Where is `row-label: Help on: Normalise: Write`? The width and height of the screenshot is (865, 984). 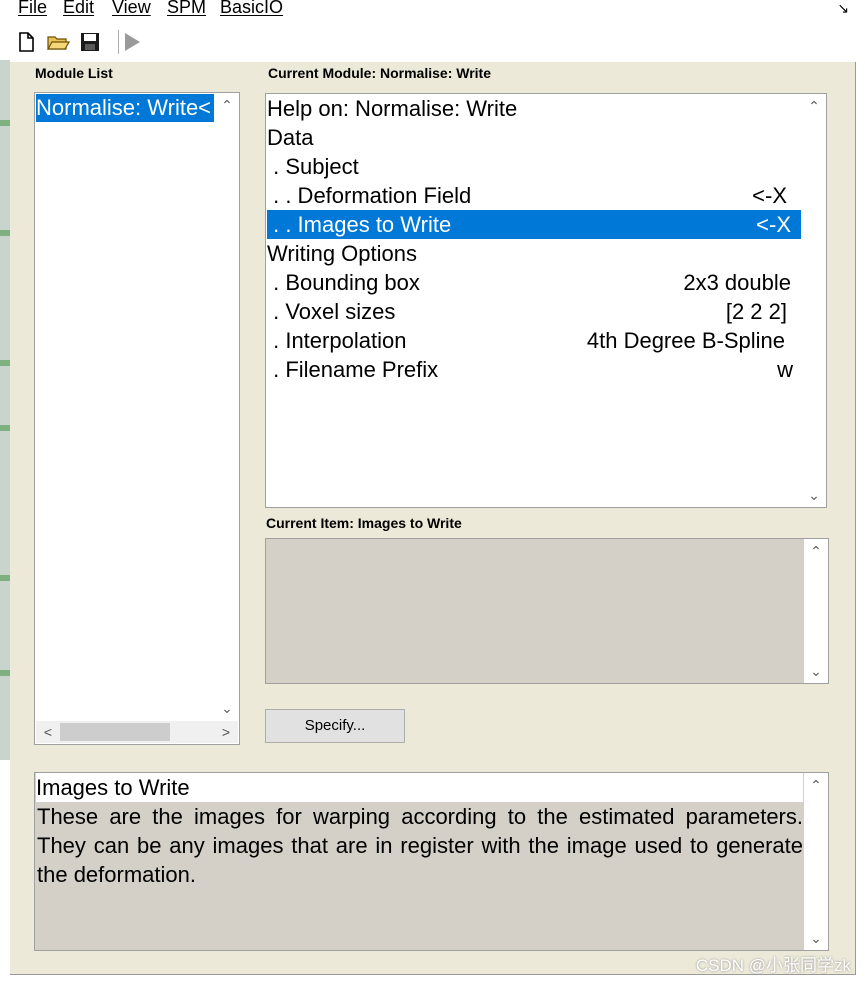
row-label: Help on: Normalise: Write is located at coordinates (392, 108).